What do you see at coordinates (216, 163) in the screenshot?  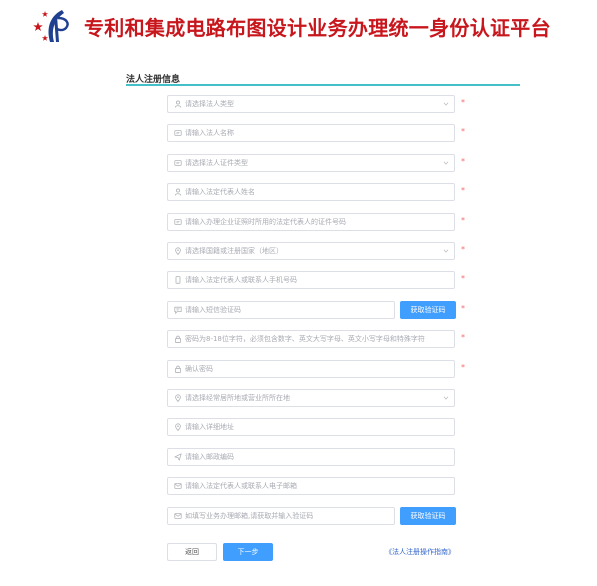 I see `field-placeholder: 请选择法人证件类型` at bounding box center [216, 163].